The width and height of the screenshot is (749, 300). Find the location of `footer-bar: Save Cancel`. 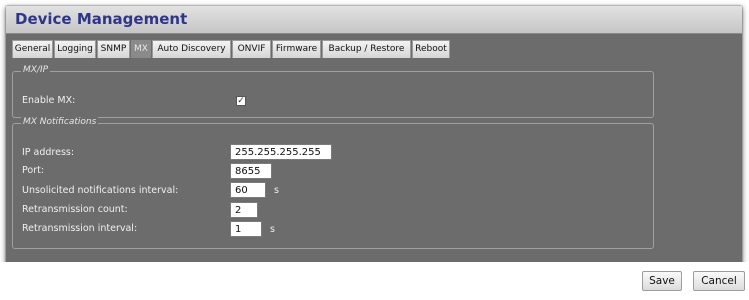

footer-bar: Save Cancel is located at coordinates (374, 281).